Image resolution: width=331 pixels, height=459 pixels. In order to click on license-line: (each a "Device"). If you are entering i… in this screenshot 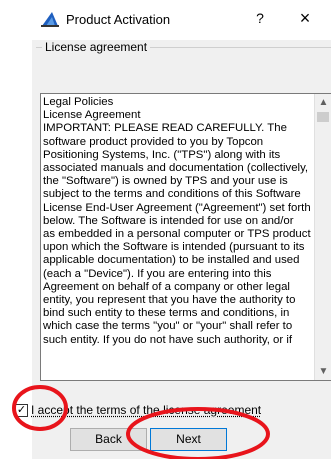, I will do `click(157, 273)`.